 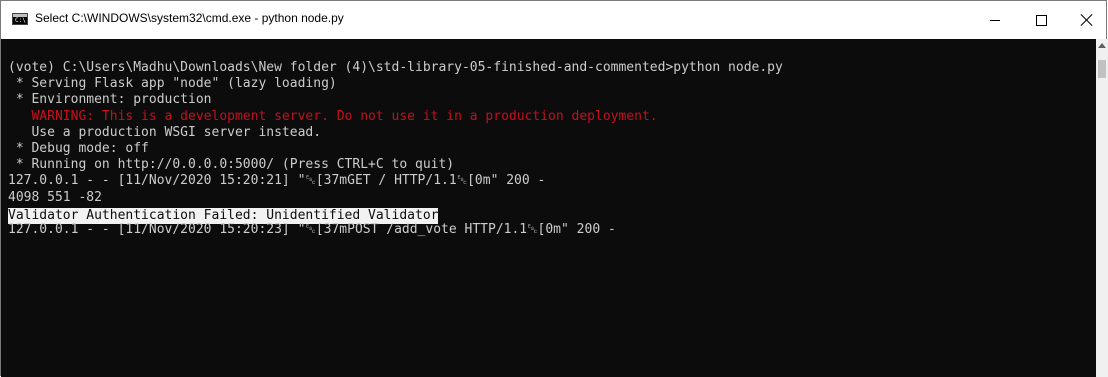 I want to click on cmd-icon: C:\, so click(x=20, y=19).